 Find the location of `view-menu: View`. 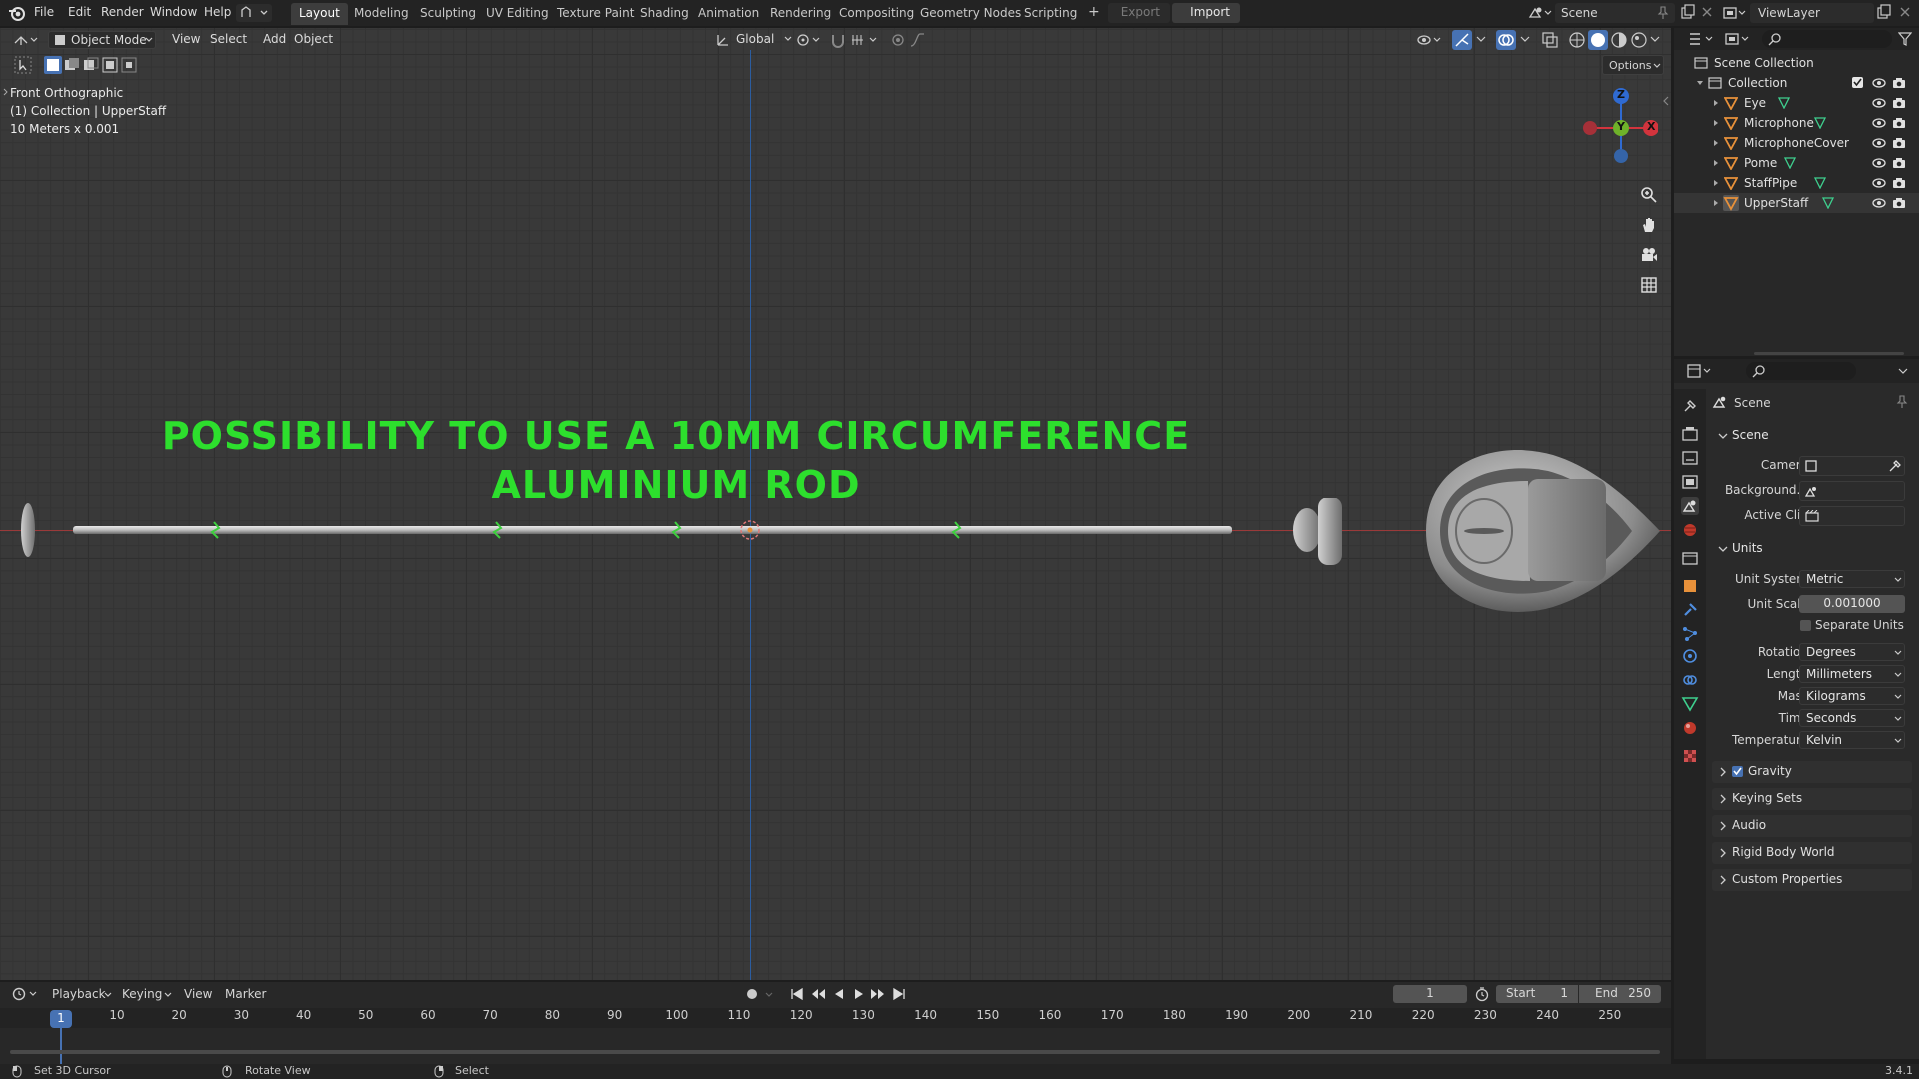

view-menu: View is located at coordinates (186, 40).